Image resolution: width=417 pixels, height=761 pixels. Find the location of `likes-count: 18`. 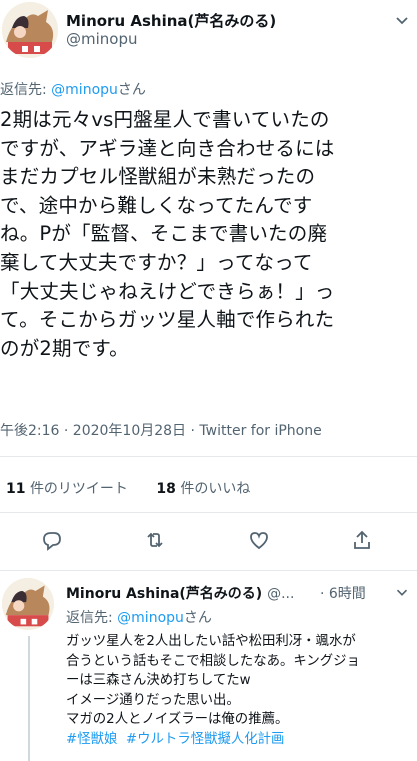

likes-count: 18 is located at coordinates (166, 489).